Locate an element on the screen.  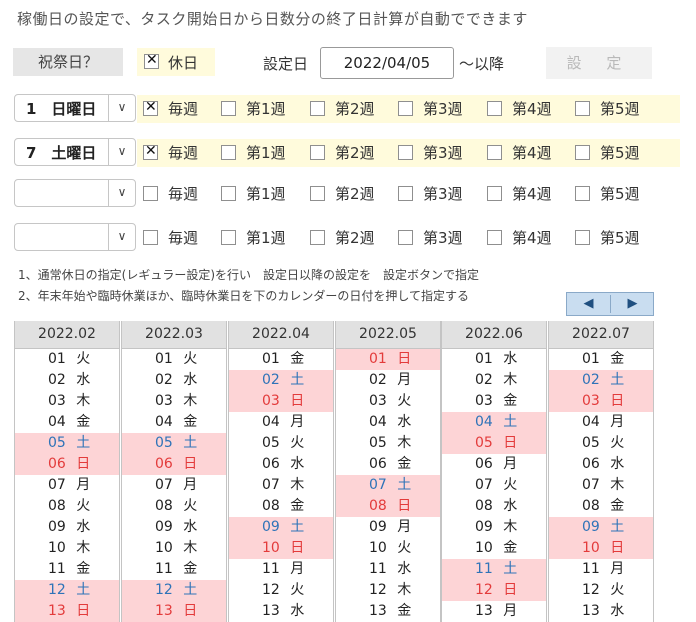
calendar-day: 03 木 is located at coordinates (174, 401).